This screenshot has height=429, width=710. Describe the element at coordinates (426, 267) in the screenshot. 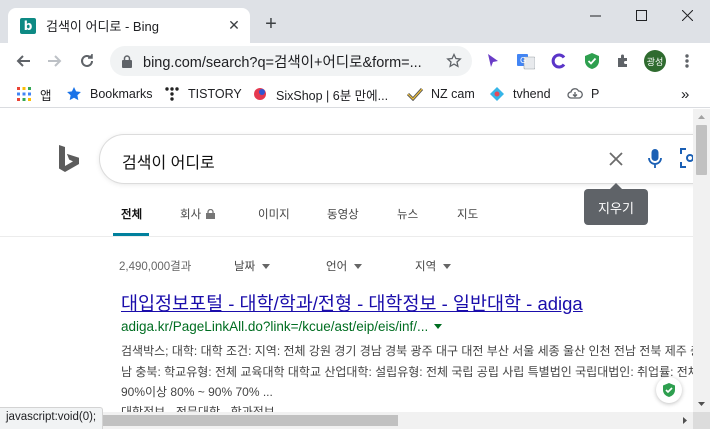

I see `filter-region-label: 지역` at that location.